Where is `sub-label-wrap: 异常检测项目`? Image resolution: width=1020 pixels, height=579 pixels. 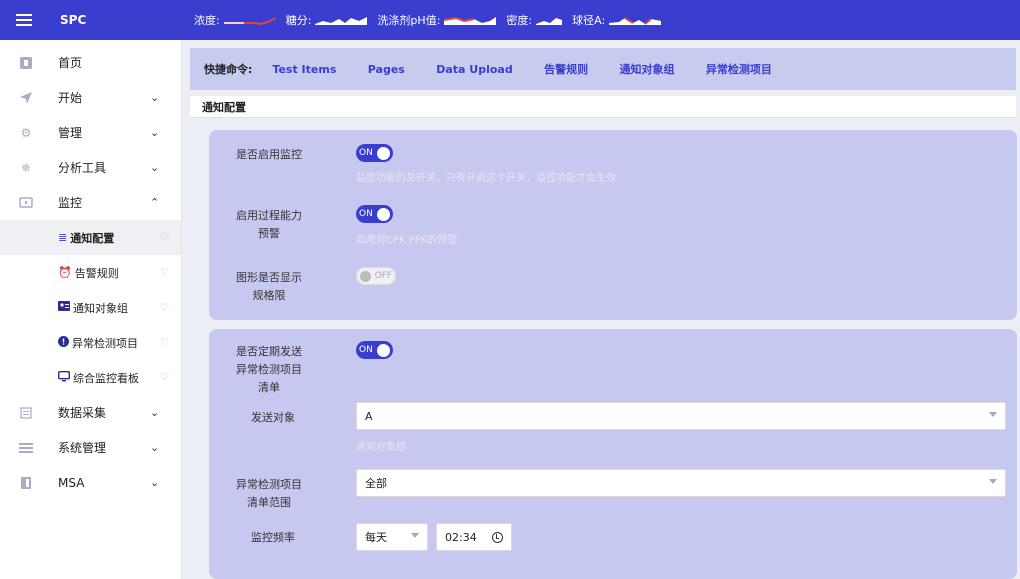
sub-label-wrap: 异常检测项目 is located at coordinates (98, 343).